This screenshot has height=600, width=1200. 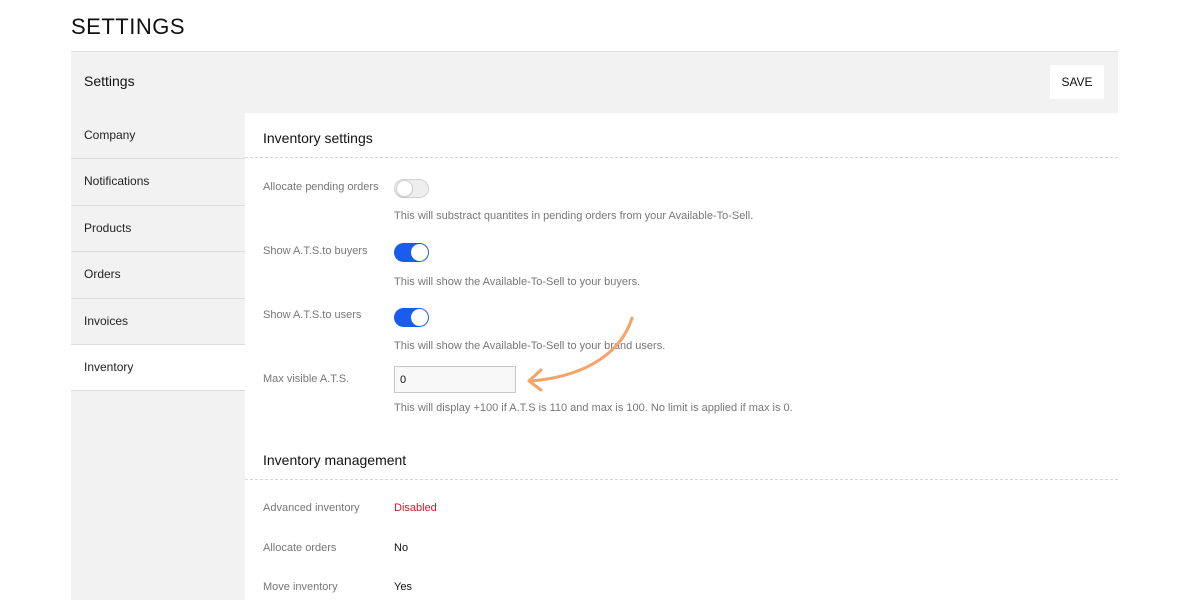 What do you see at coordinates (318, 138) in the screenshot?
I see `inventory-settings-title: Inventory settings` at bounding box center [318, 138].